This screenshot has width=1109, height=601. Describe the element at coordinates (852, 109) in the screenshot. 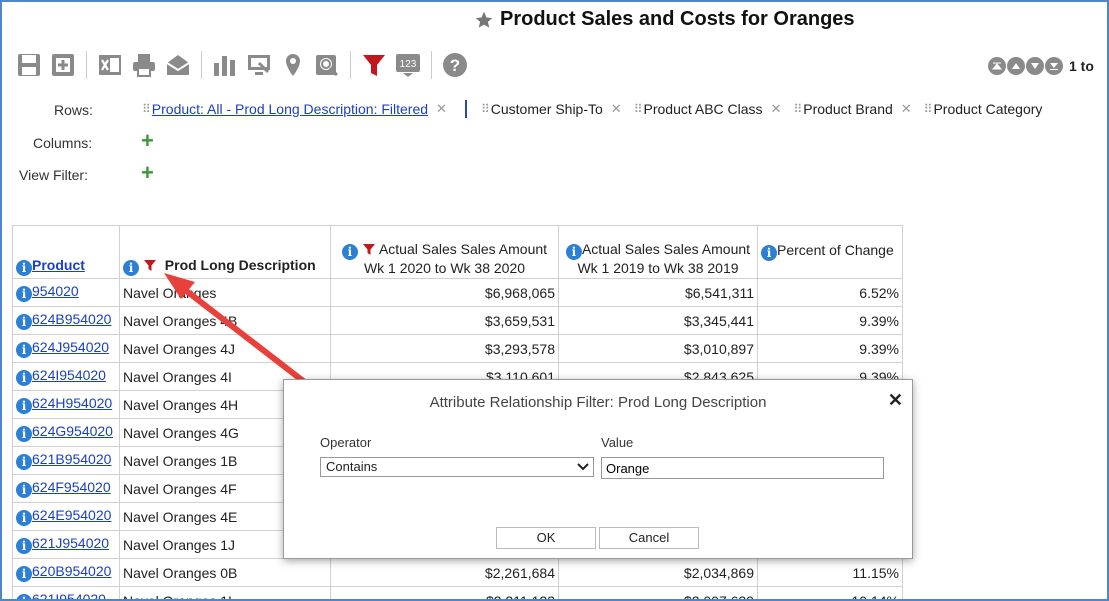

I see `row-item-product-brand: ⠿ Product Brand ✕` at that location.